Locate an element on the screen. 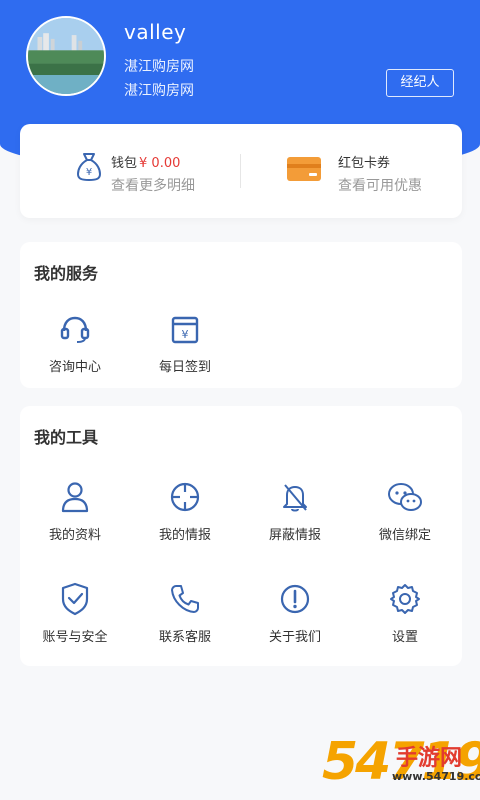 This screenshot has height=800, width=480. coupon-title: 红包卡券 is located at coordinates (364, 163).